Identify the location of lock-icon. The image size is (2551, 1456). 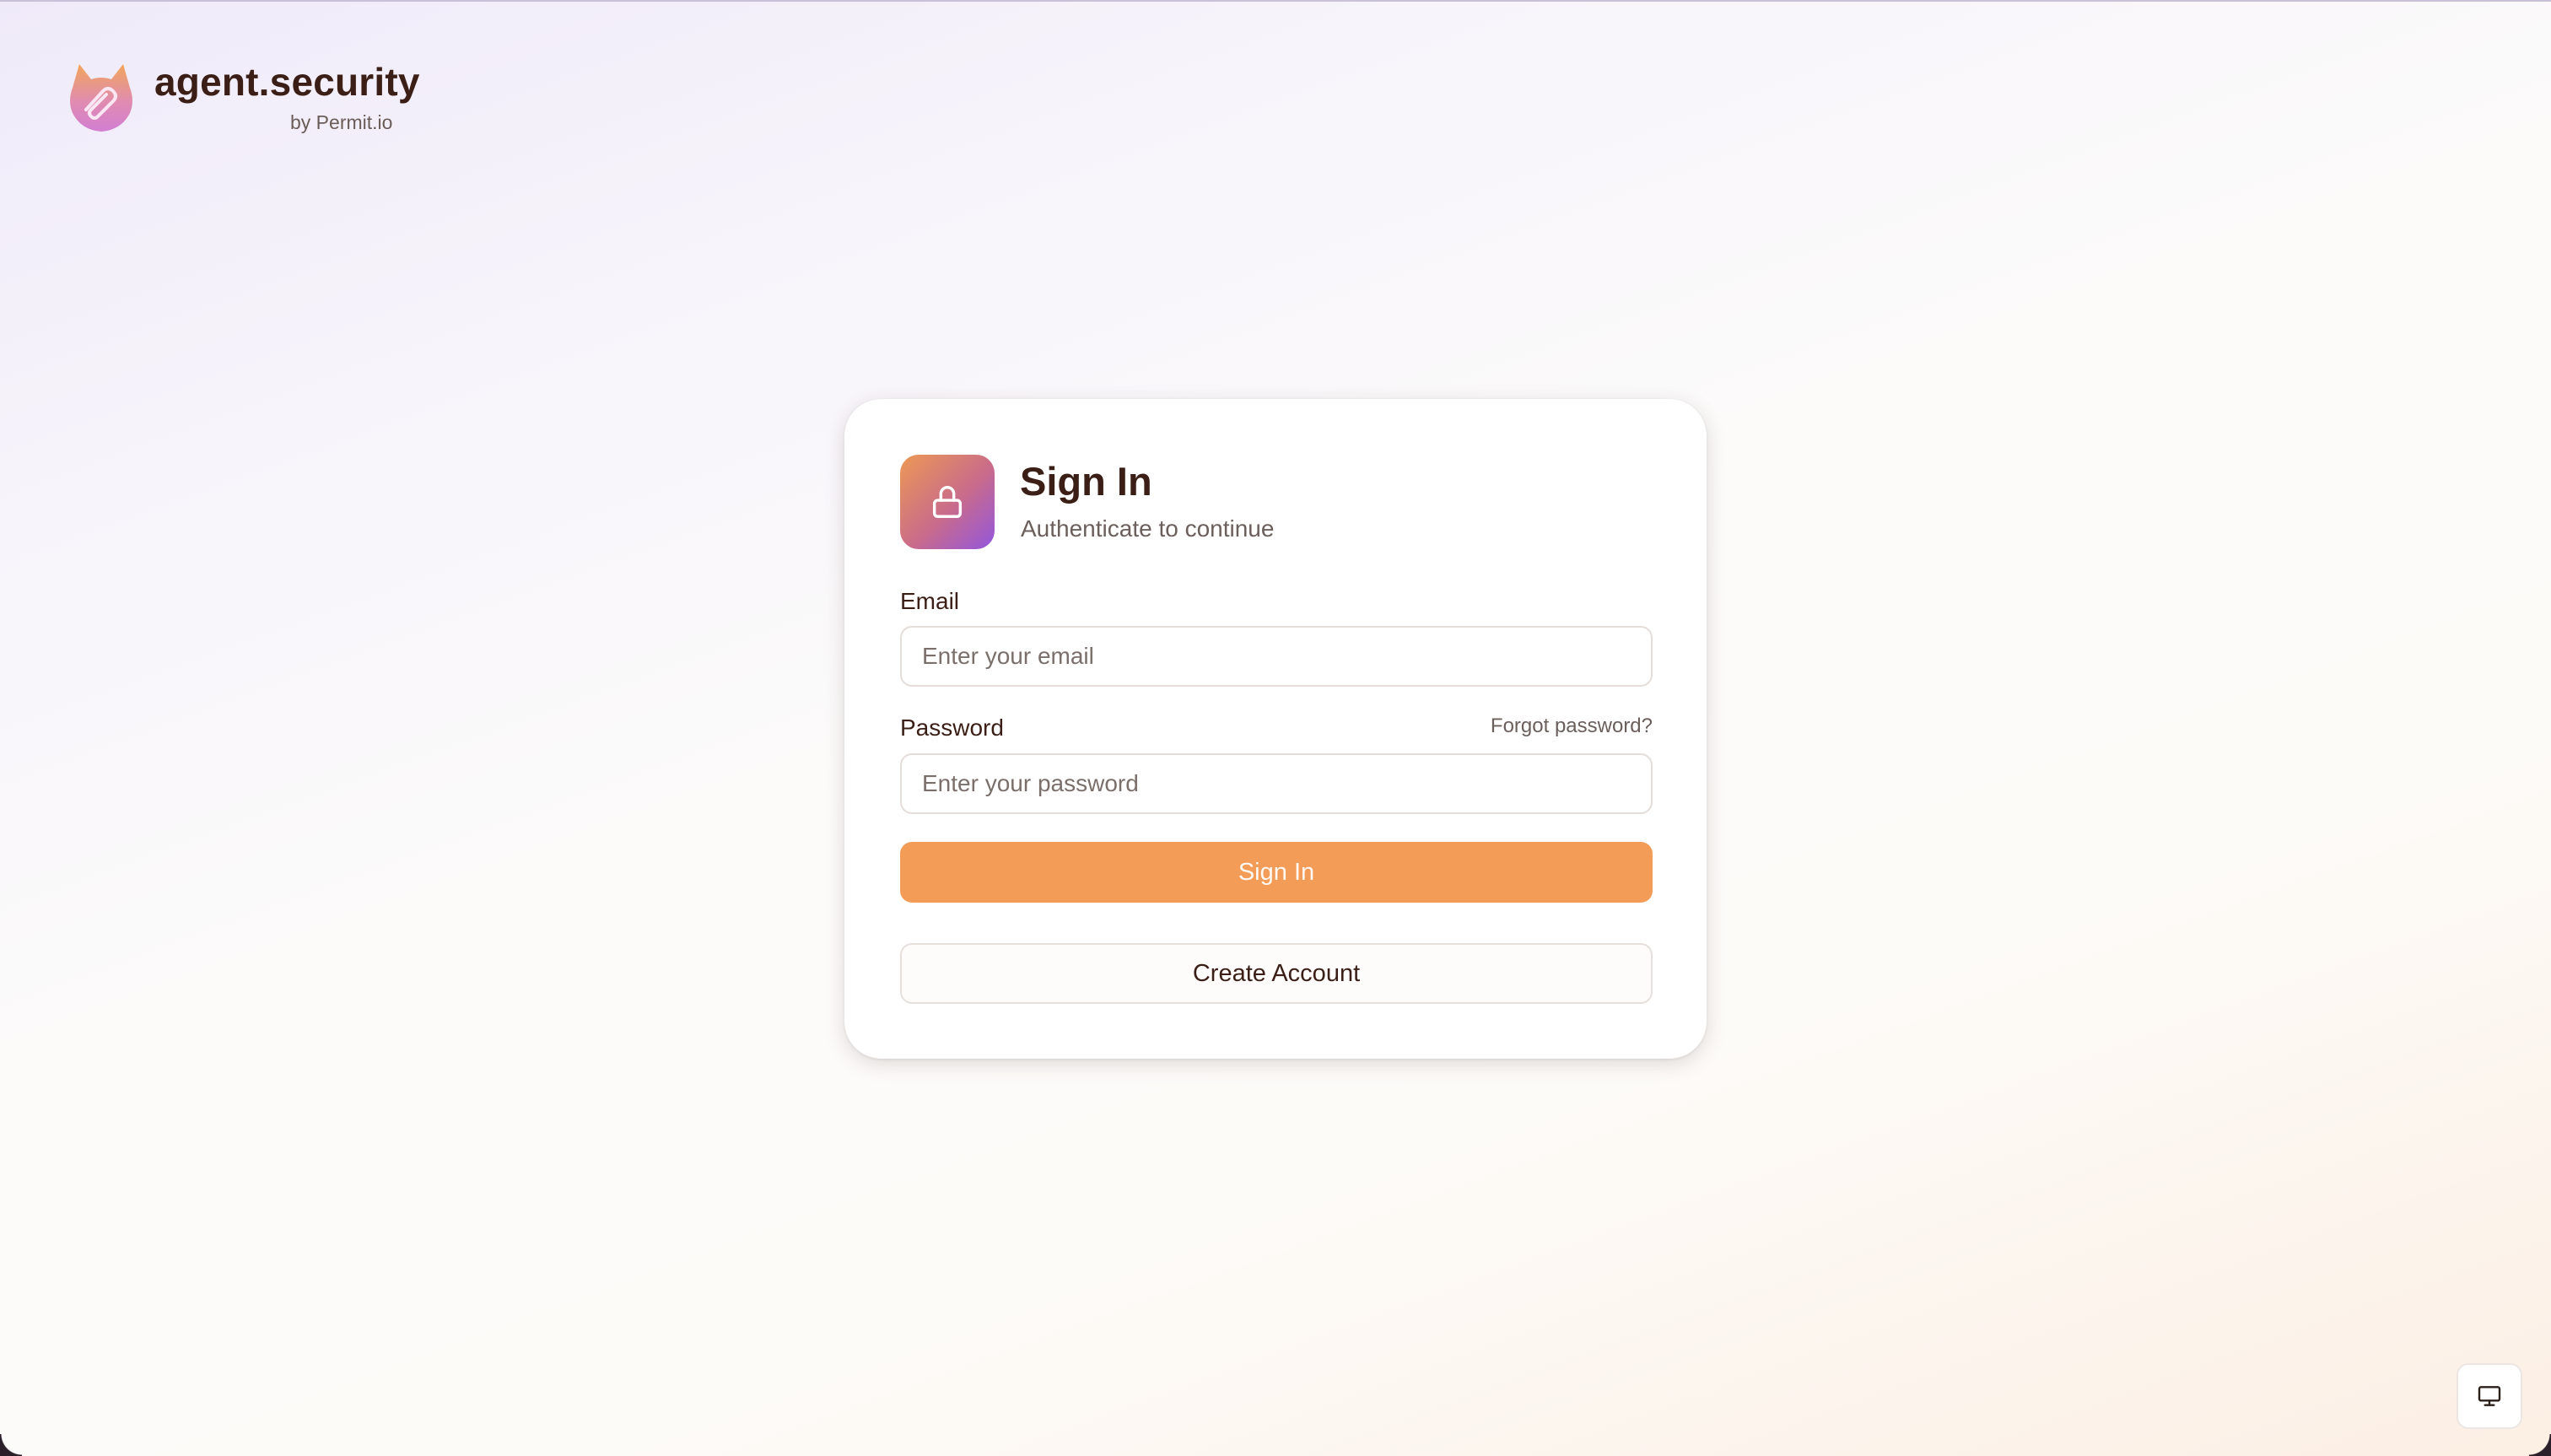
(947, 502).